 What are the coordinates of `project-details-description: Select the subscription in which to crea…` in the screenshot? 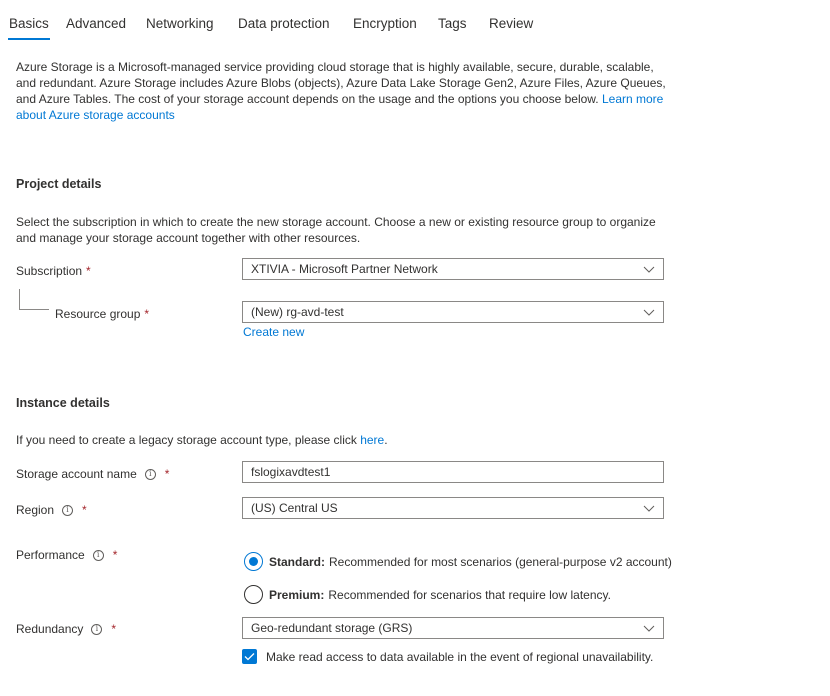 It's located at (336, 230).